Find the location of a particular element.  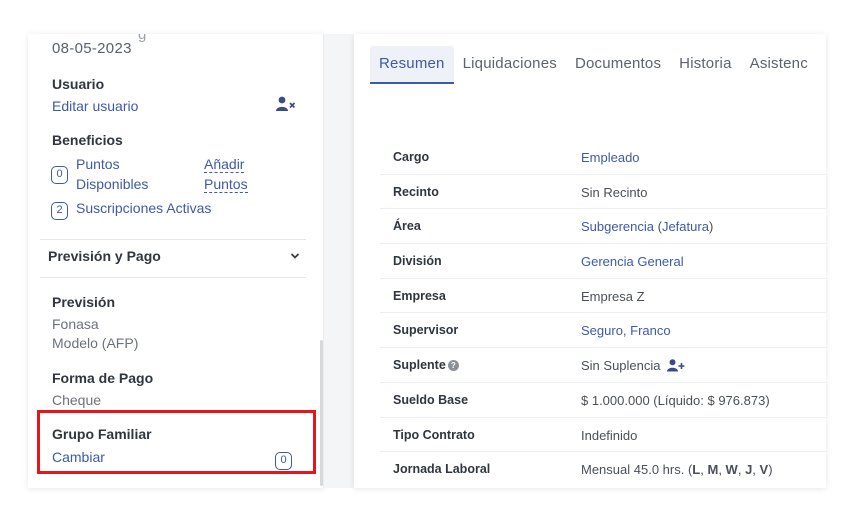

tab-historia: Historia is located at coordinates (705, 64).